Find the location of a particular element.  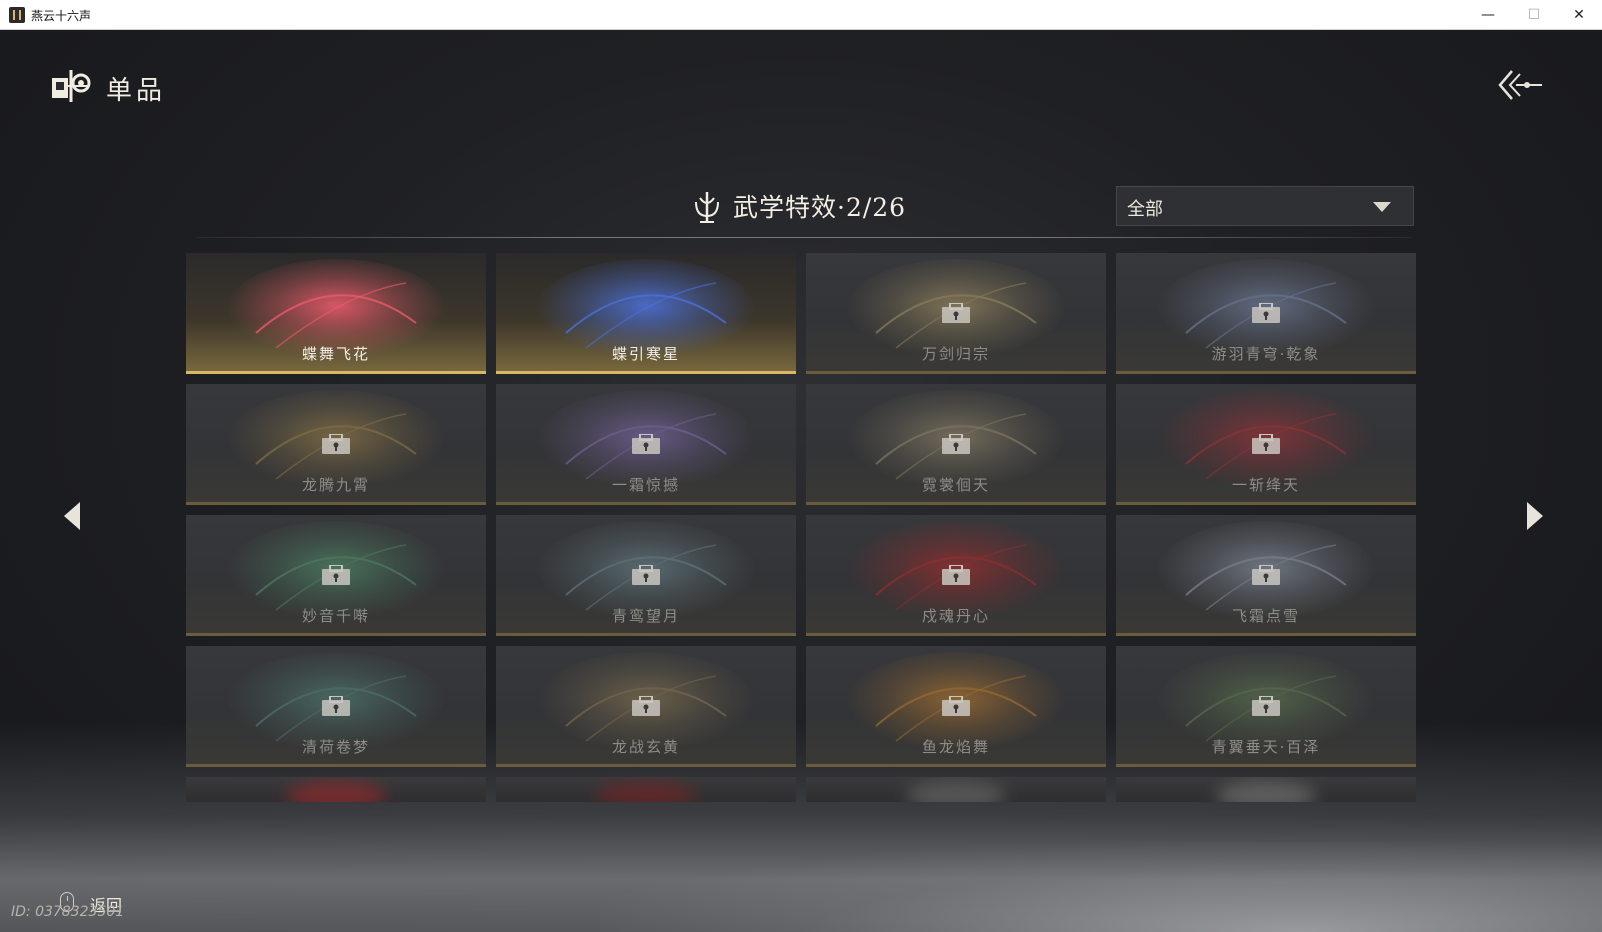

app-icon is located at coordinates (17, 15).